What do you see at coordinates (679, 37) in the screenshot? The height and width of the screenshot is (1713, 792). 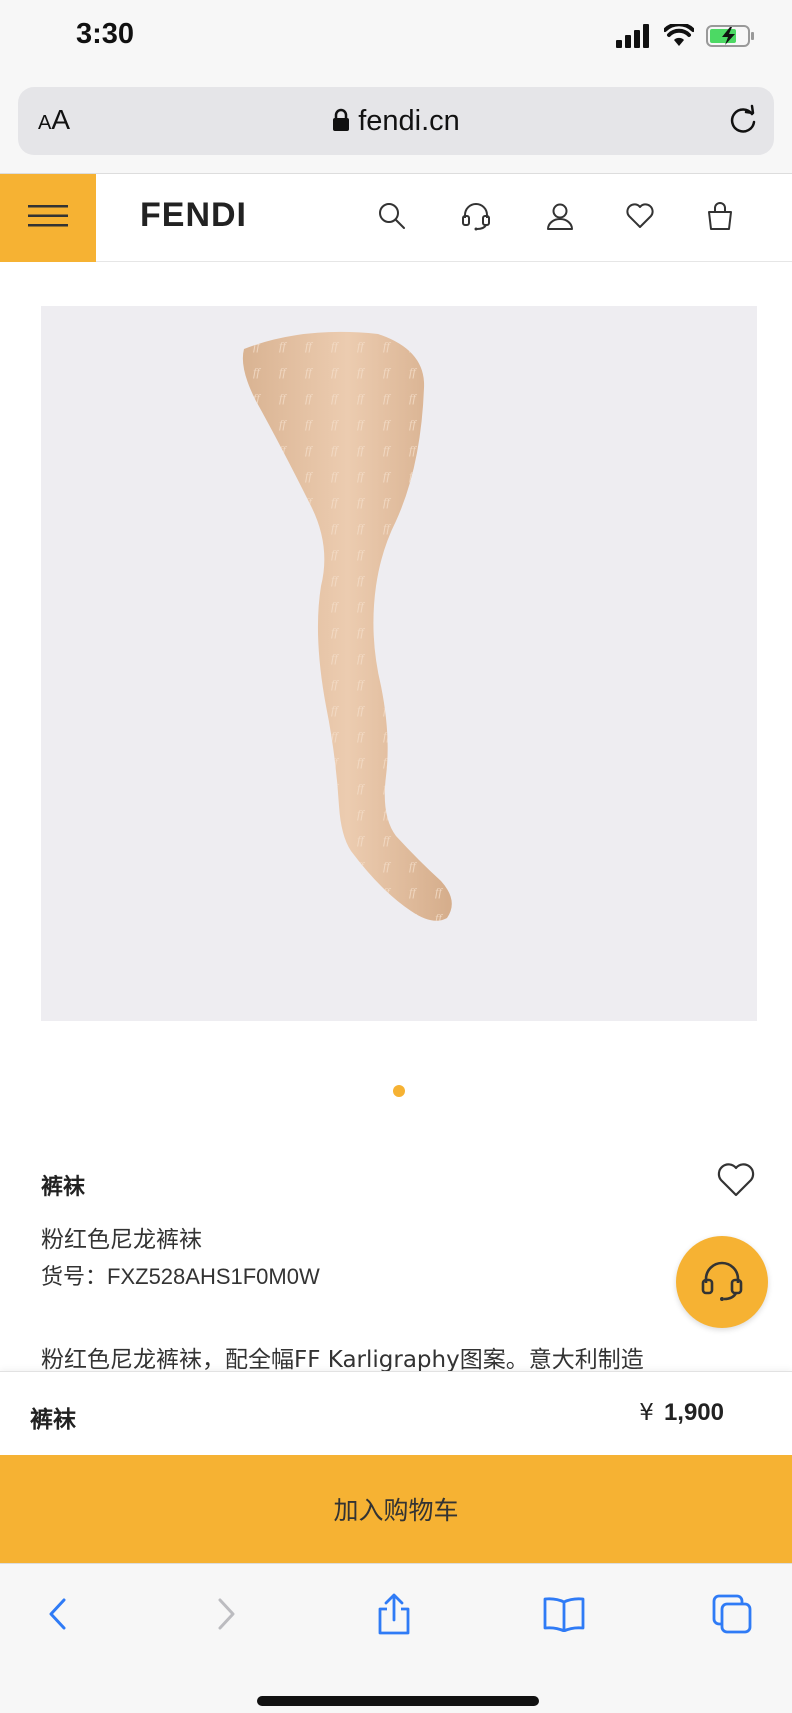 I see `wifi-icon` at bounding box center [679, 37].